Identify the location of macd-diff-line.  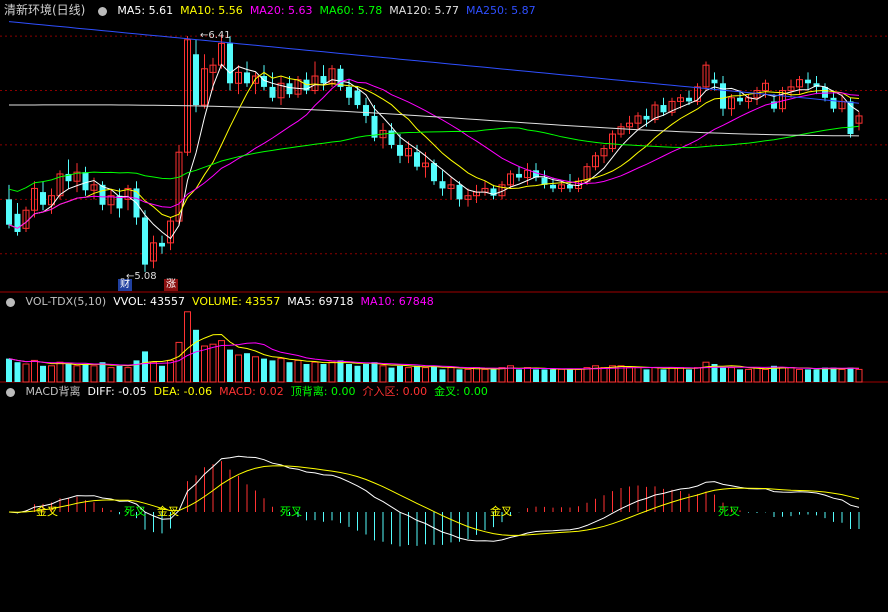
(434, 498).